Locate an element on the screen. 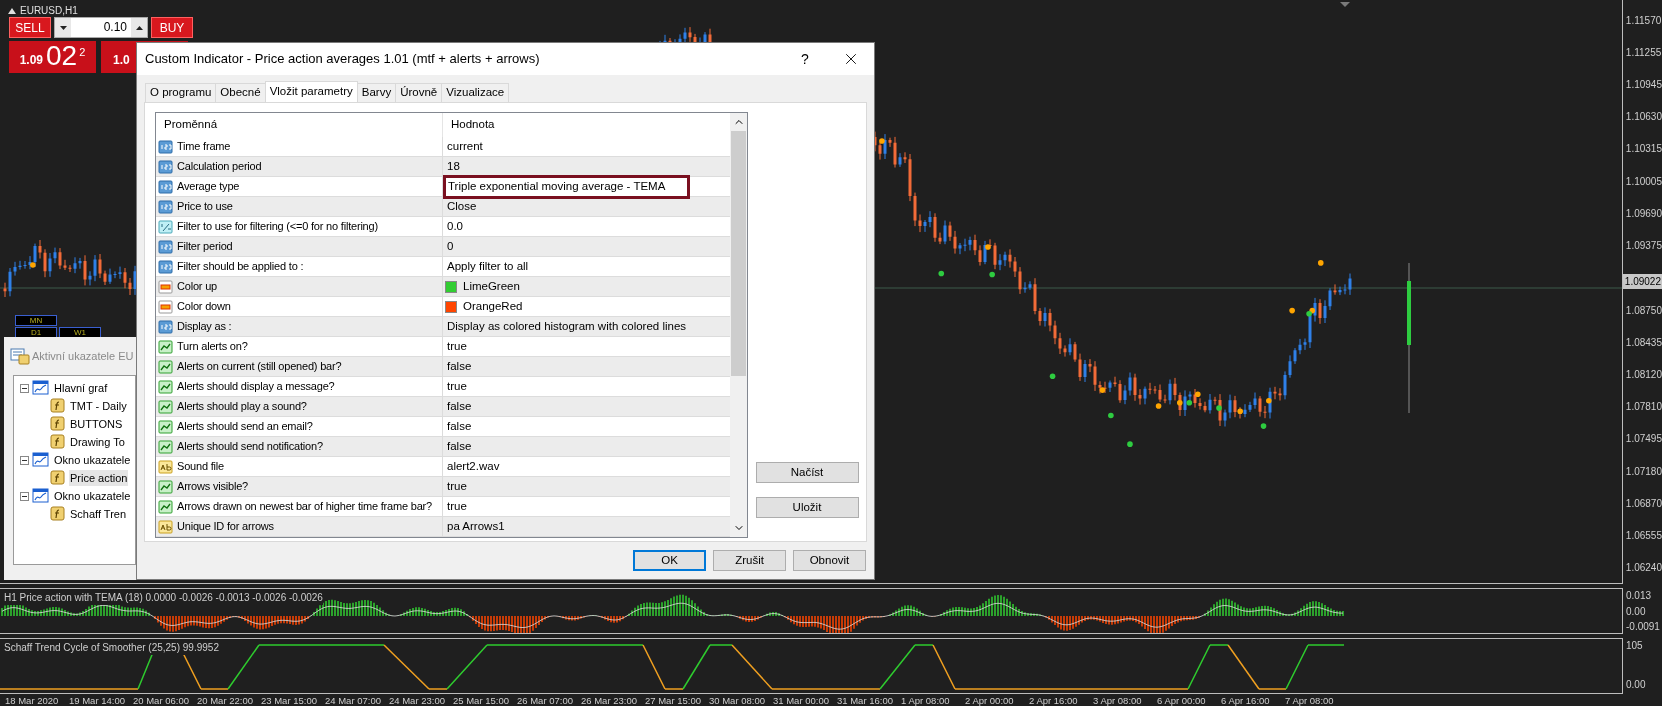 Image resolution: width=1662 pixels, height=706 pixels. price-label: 1.08435 is located at coordinates (1643, 342).